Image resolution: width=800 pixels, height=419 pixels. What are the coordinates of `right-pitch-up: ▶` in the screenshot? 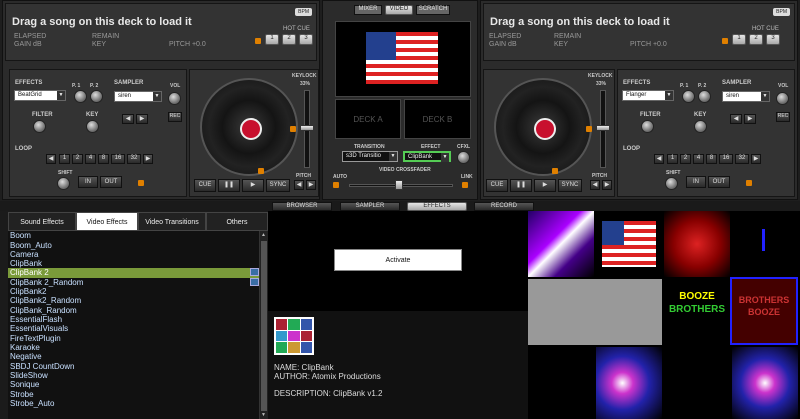 It's located at (607, 185).